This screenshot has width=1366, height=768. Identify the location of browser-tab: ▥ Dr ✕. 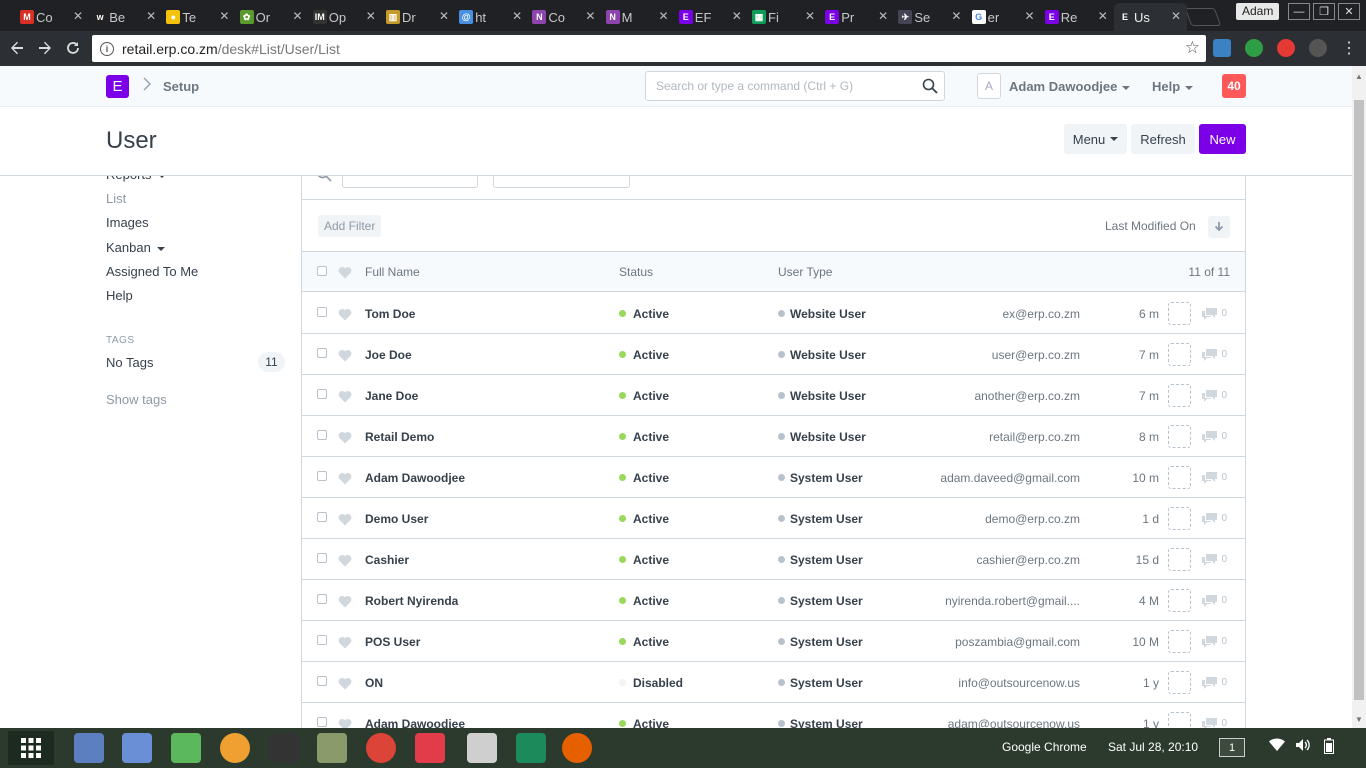
(418, 17).